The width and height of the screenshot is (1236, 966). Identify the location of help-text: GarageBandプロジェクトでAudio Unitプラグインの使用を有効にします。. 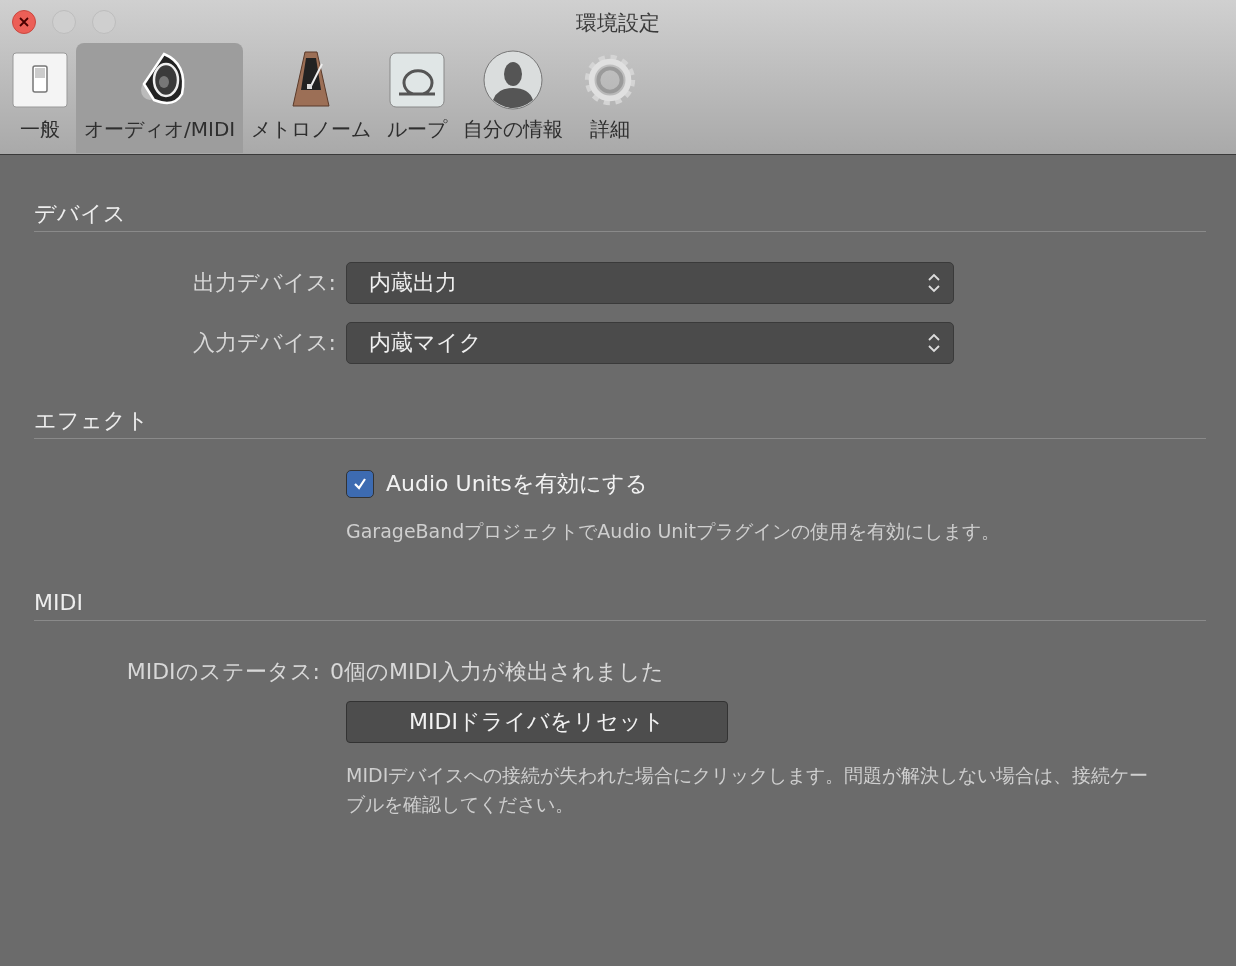
(673, 531).